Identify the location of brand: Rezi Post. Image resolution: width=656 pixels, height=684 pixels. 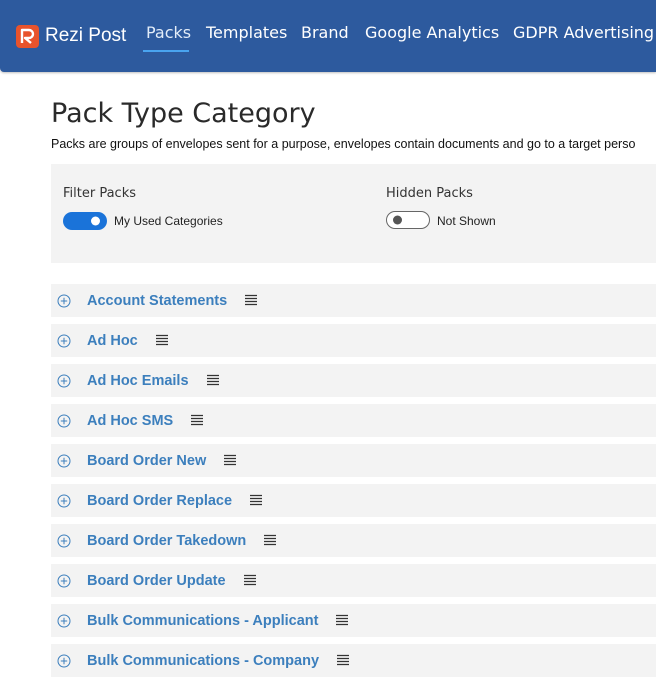
(71, 36).